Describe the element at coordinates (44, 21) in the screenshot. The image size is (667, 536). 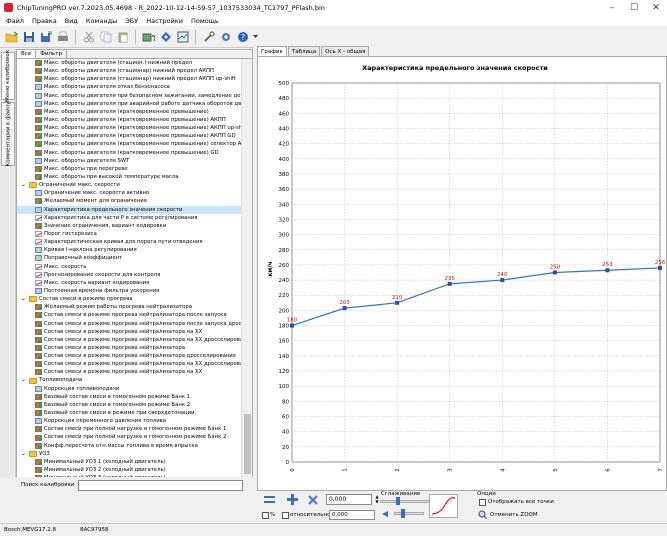
I see `menu-edit: Правка` at that location.